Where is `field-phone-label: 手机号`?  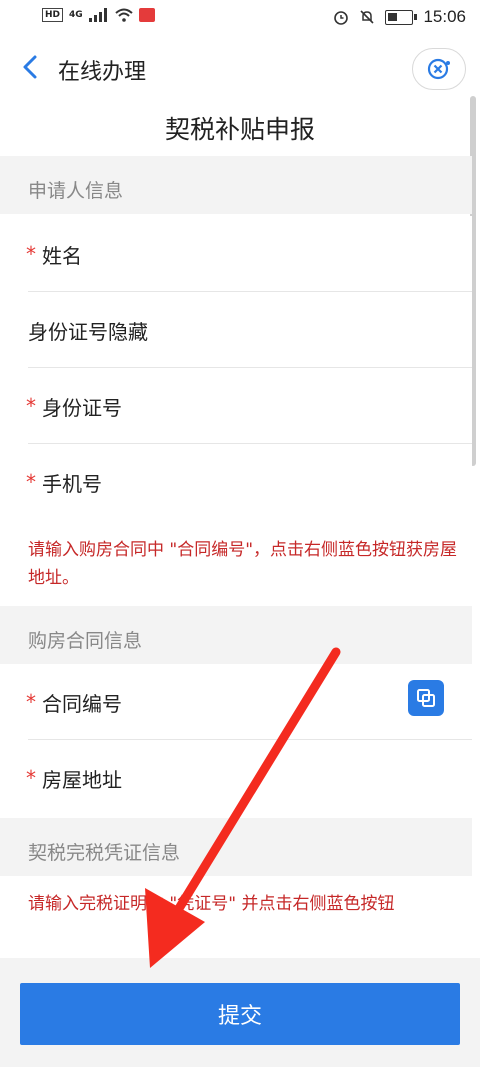 field-phone-label: 手机号 is located at coordinates (72, 484).